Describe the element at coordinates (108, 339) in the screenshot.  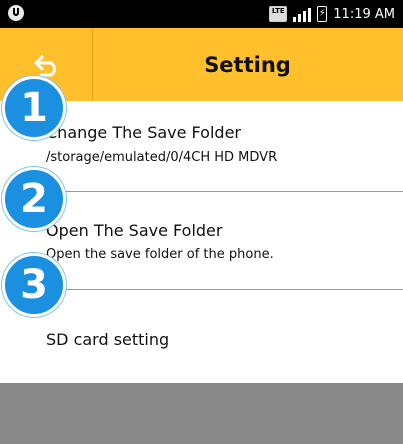
I see `setting-title: SD card setting` at that location.